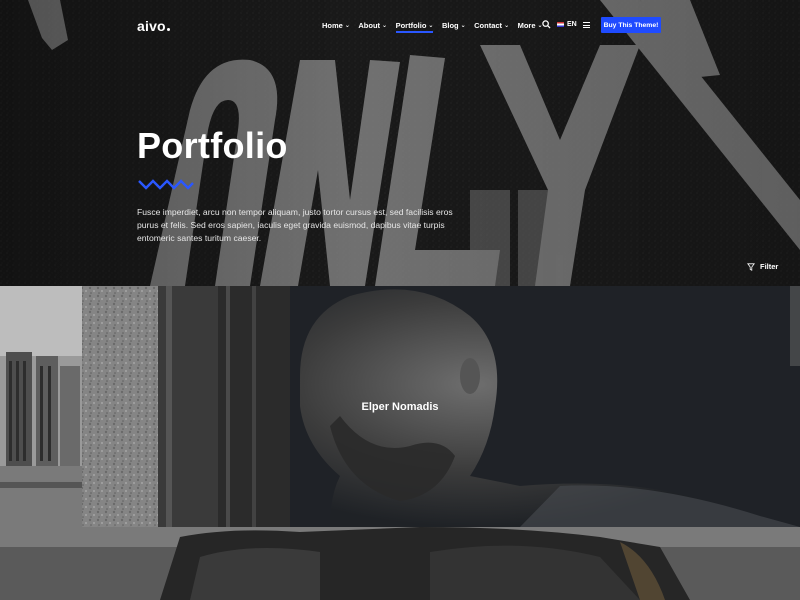 The width and height of the screenshot is (800, 600). I want to click on language-label: EN, so click(572, 24).